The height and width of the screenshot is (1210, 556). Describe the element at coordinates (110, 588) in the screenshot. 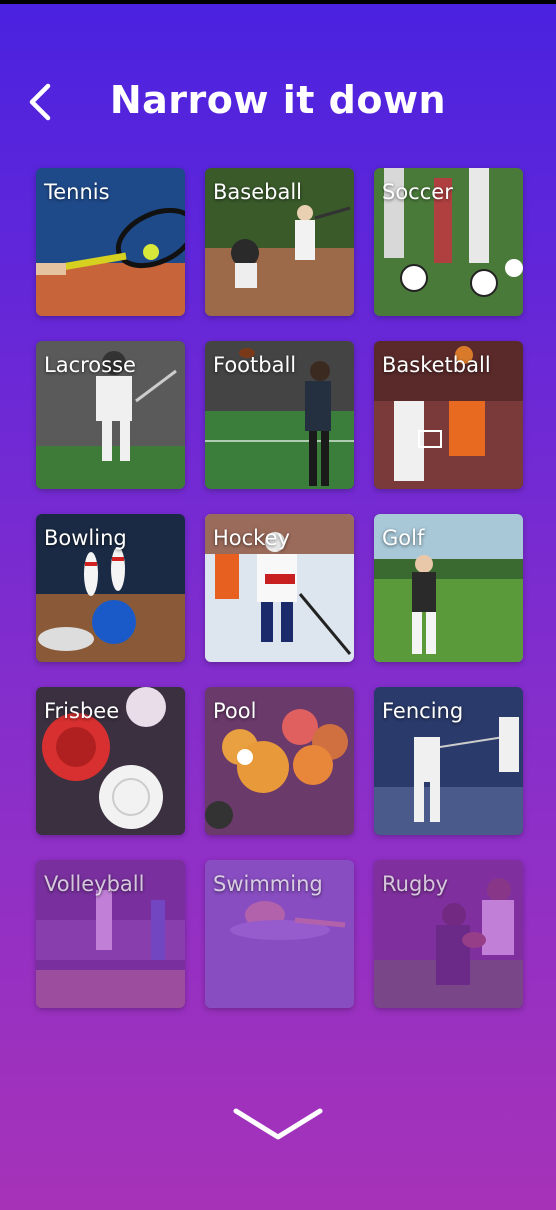

I see `sport-tile-bowling: Bowling` at that location.